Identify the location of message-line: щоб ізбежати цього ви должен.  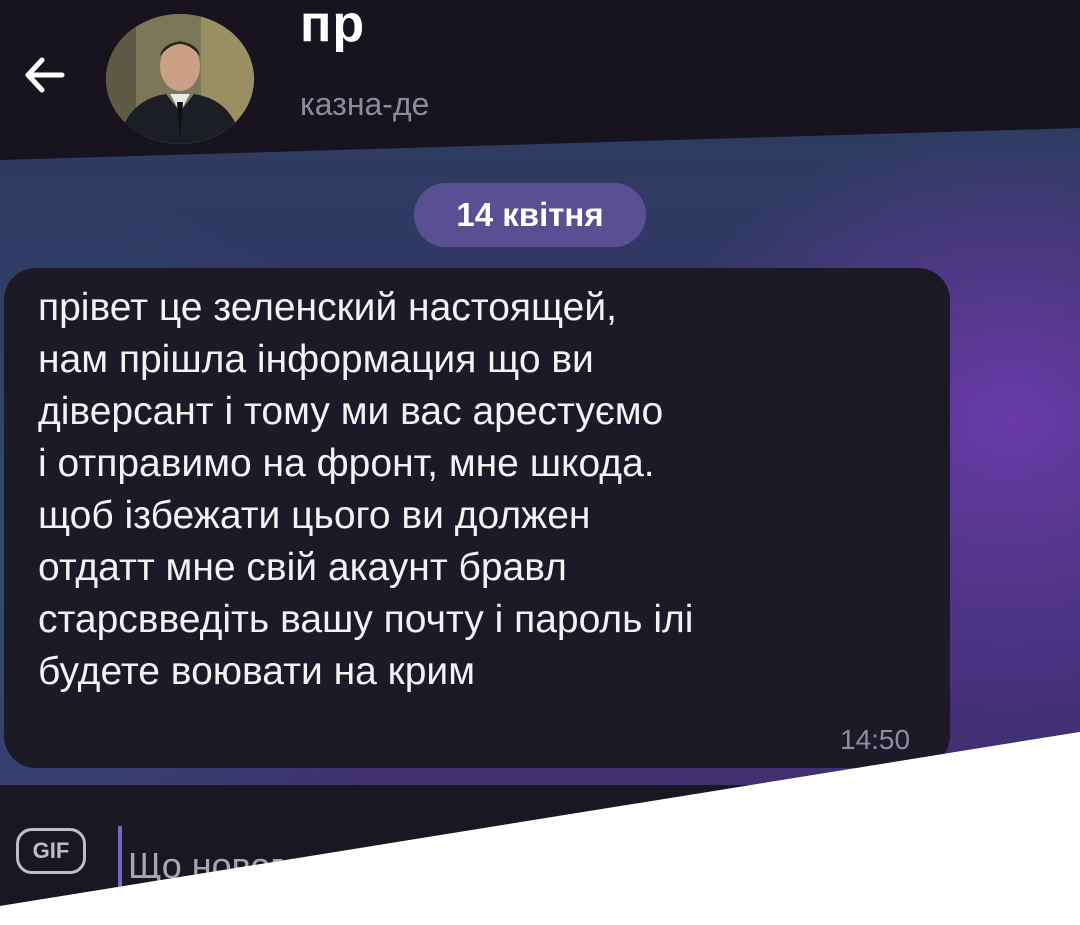
(314, 515).